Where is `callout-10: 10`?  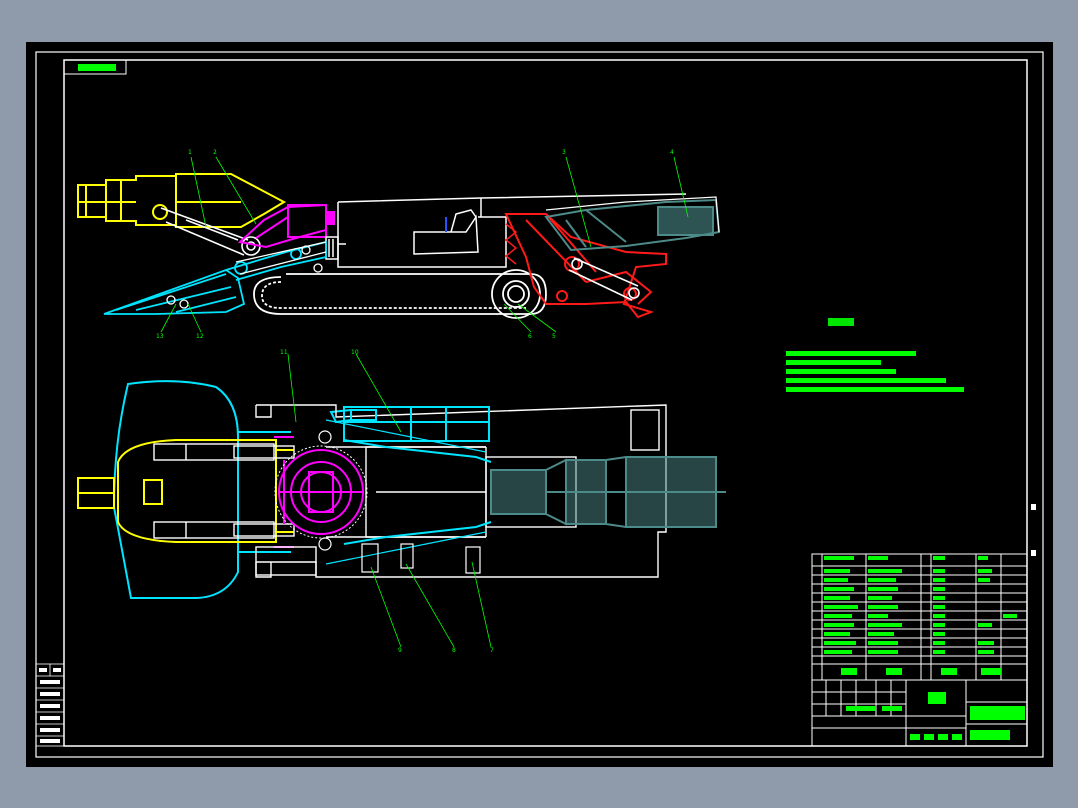
callout-10: 10 is located at coordinates (355, 352).